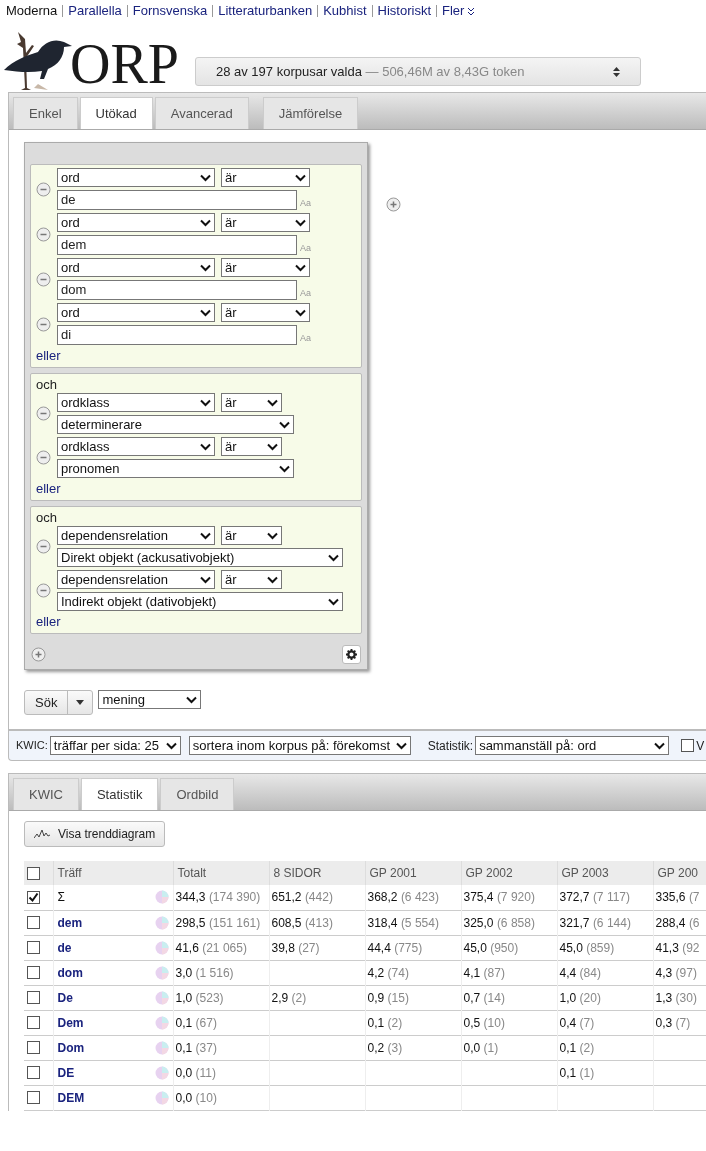  Describe the element at coordinates (385, 1047) in the screenshot. I see `table-cell: 0,2 (3)` at that location.